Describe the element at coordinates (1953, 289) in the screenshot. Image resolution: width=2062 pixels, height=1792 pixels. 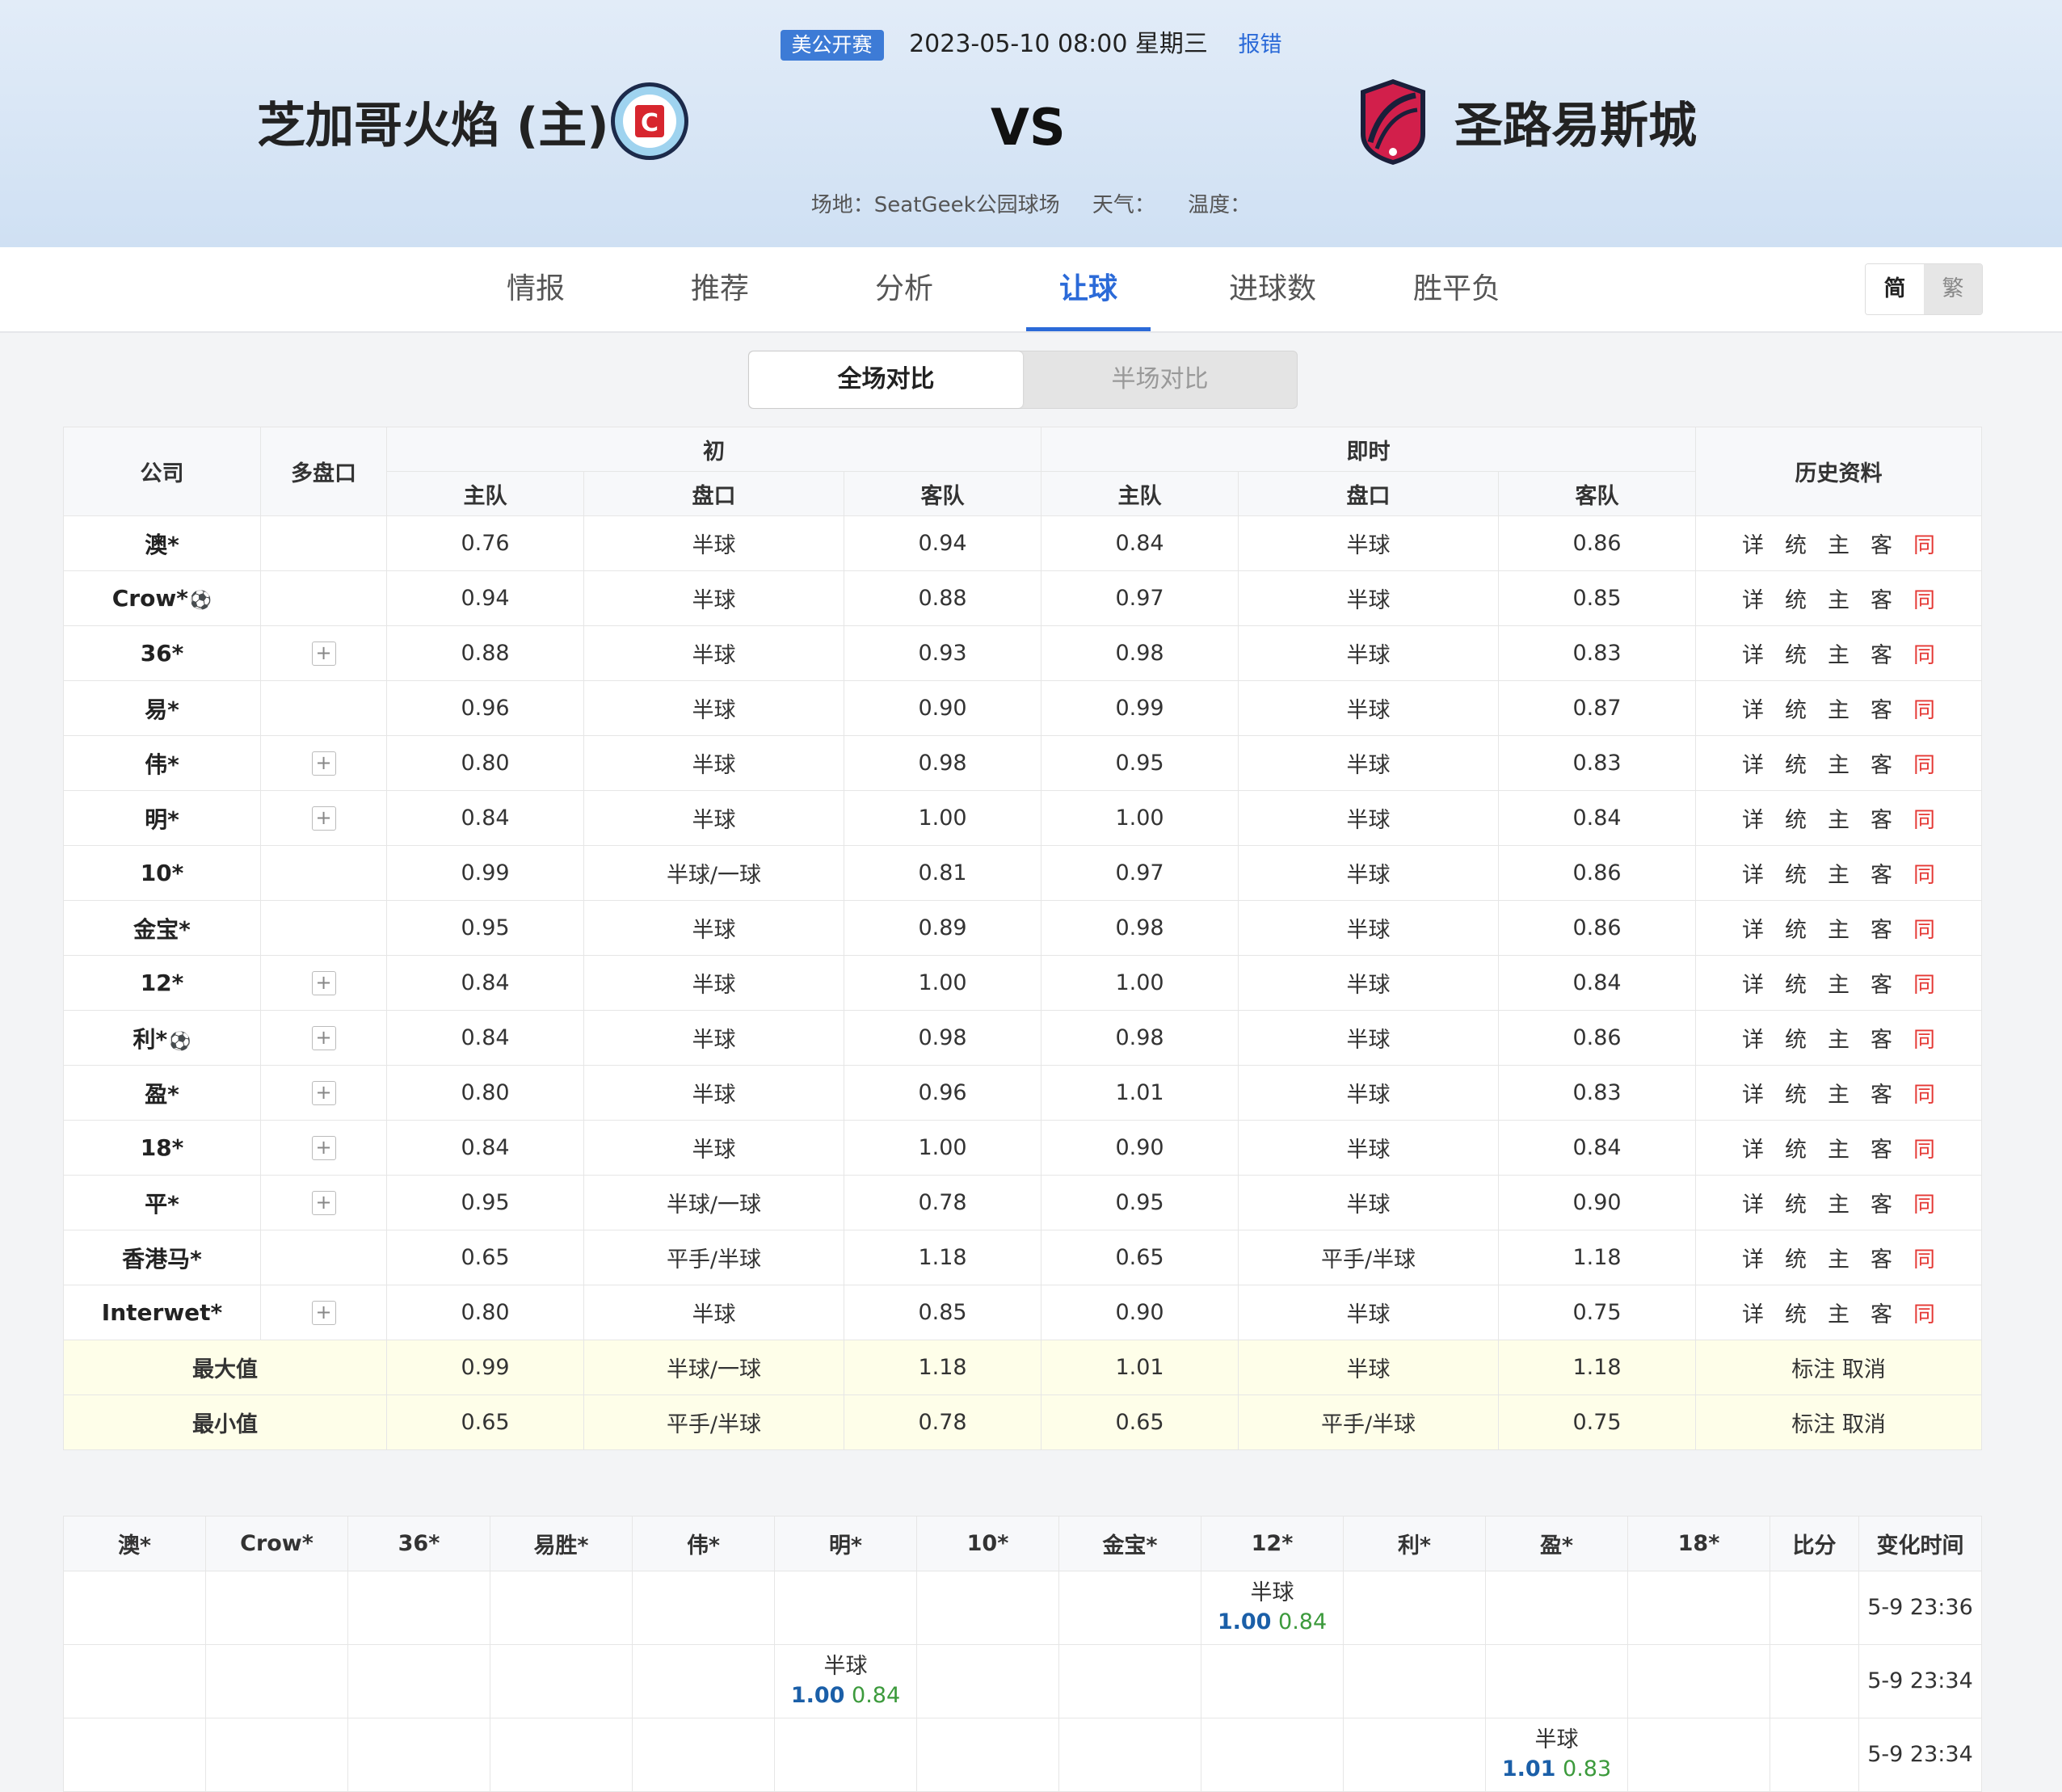
I see `lang-traditional-button: 繁` at that location.